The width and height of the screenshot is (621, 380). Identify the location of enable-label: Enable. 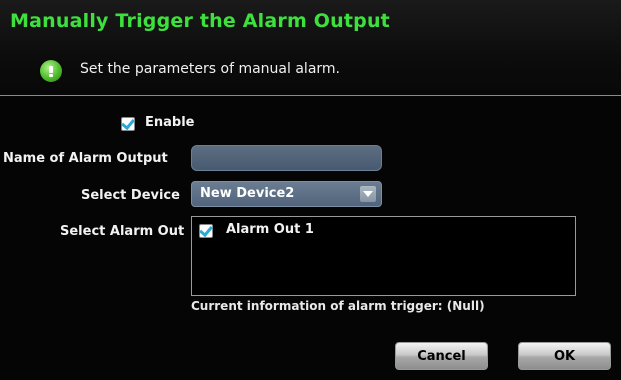
(170, 122).